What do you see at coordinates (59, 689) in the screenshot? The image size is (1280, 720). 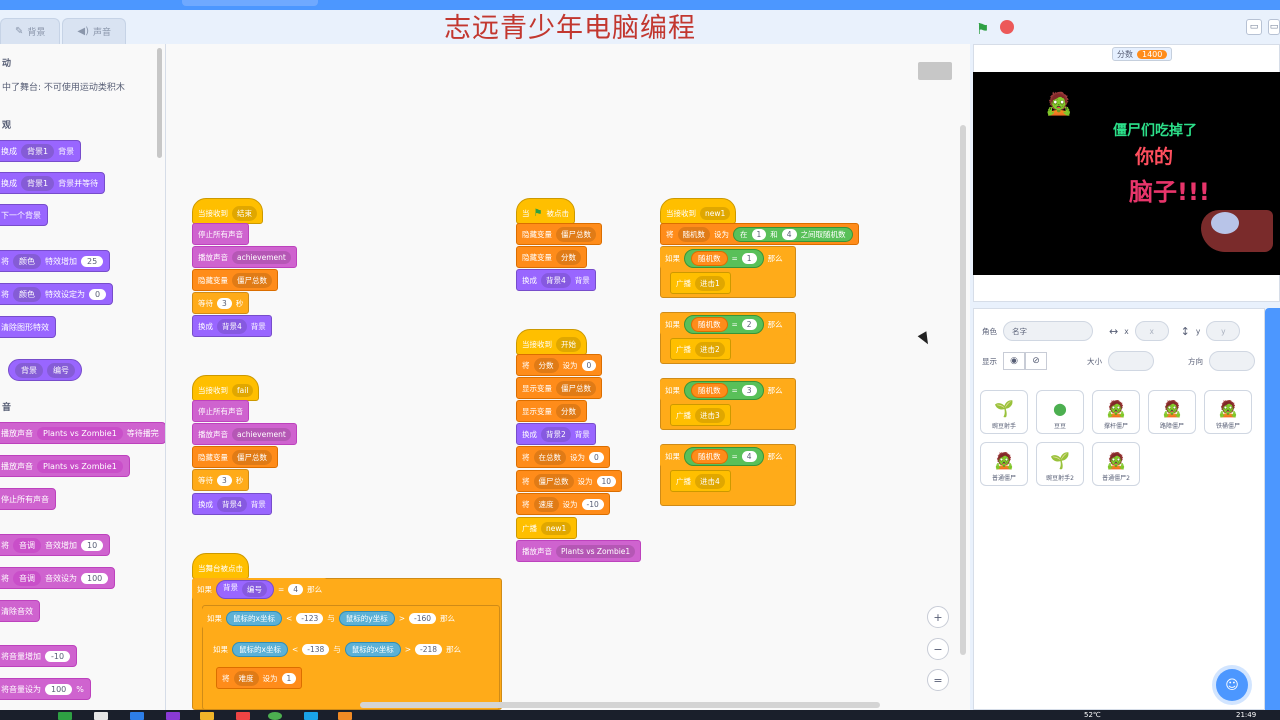 I see `block-number: 100` at bounding box center [59, 689].